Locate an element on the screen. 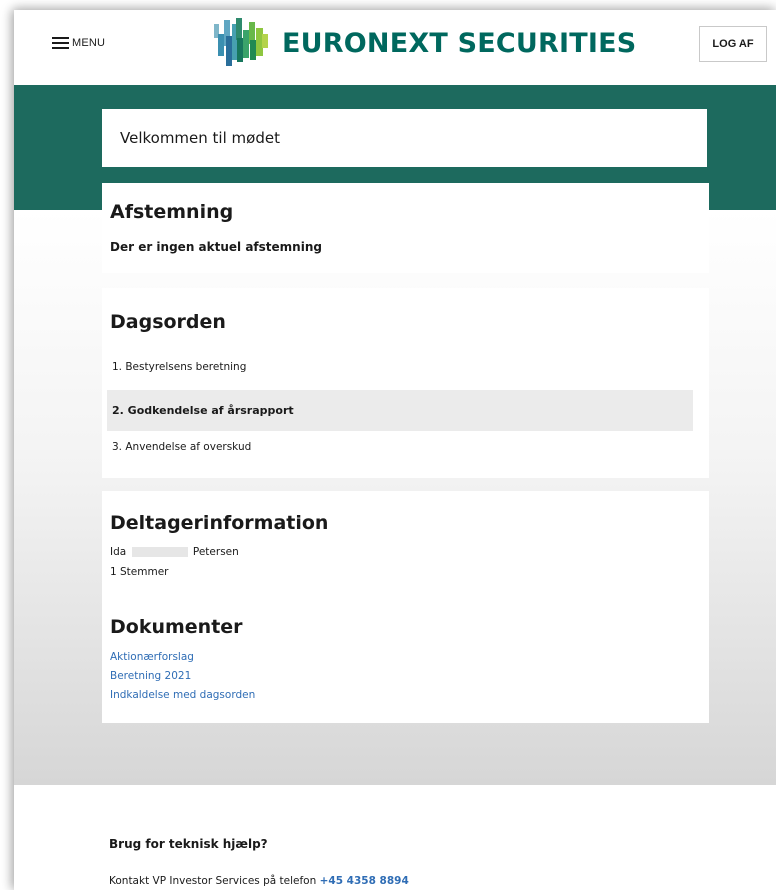  last-name: Petersen is located at coordinates (215, 552).